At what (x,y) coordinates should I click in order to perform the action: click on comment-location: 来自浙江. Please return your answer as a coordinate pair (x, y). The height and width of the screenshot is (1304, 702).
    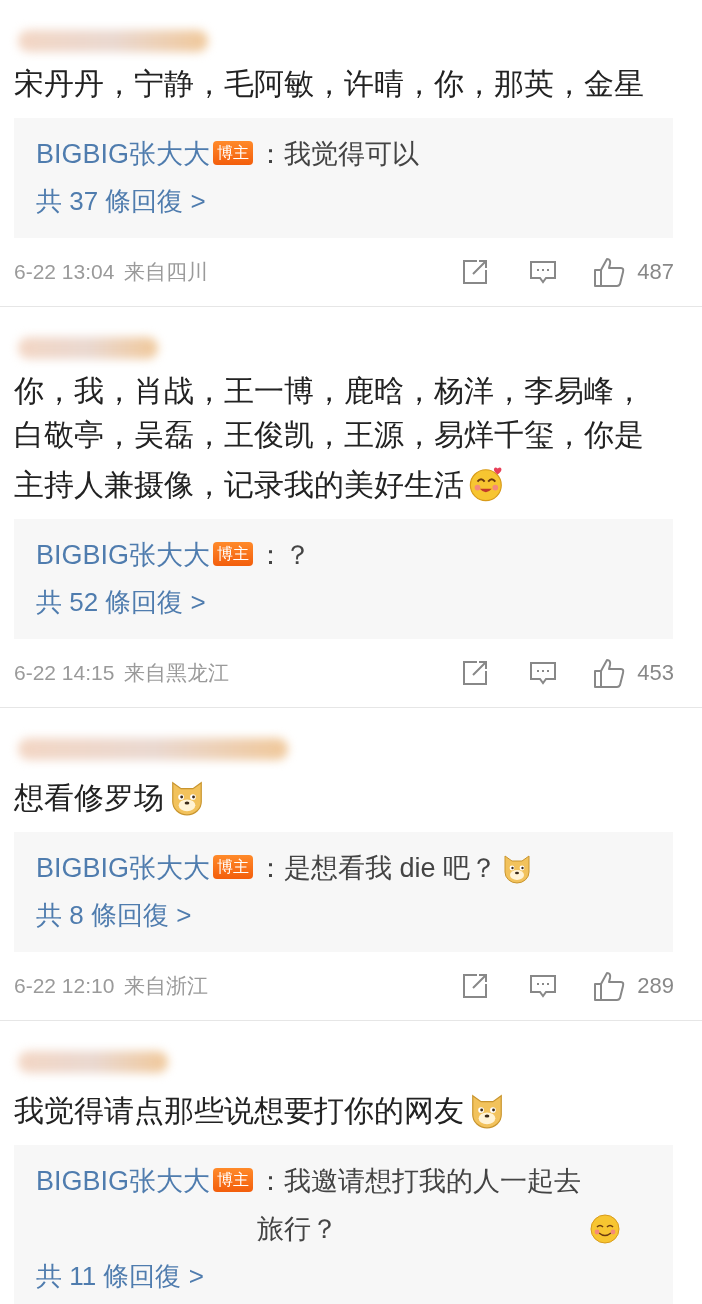
    Looking at the image, I should click on (166, 986).